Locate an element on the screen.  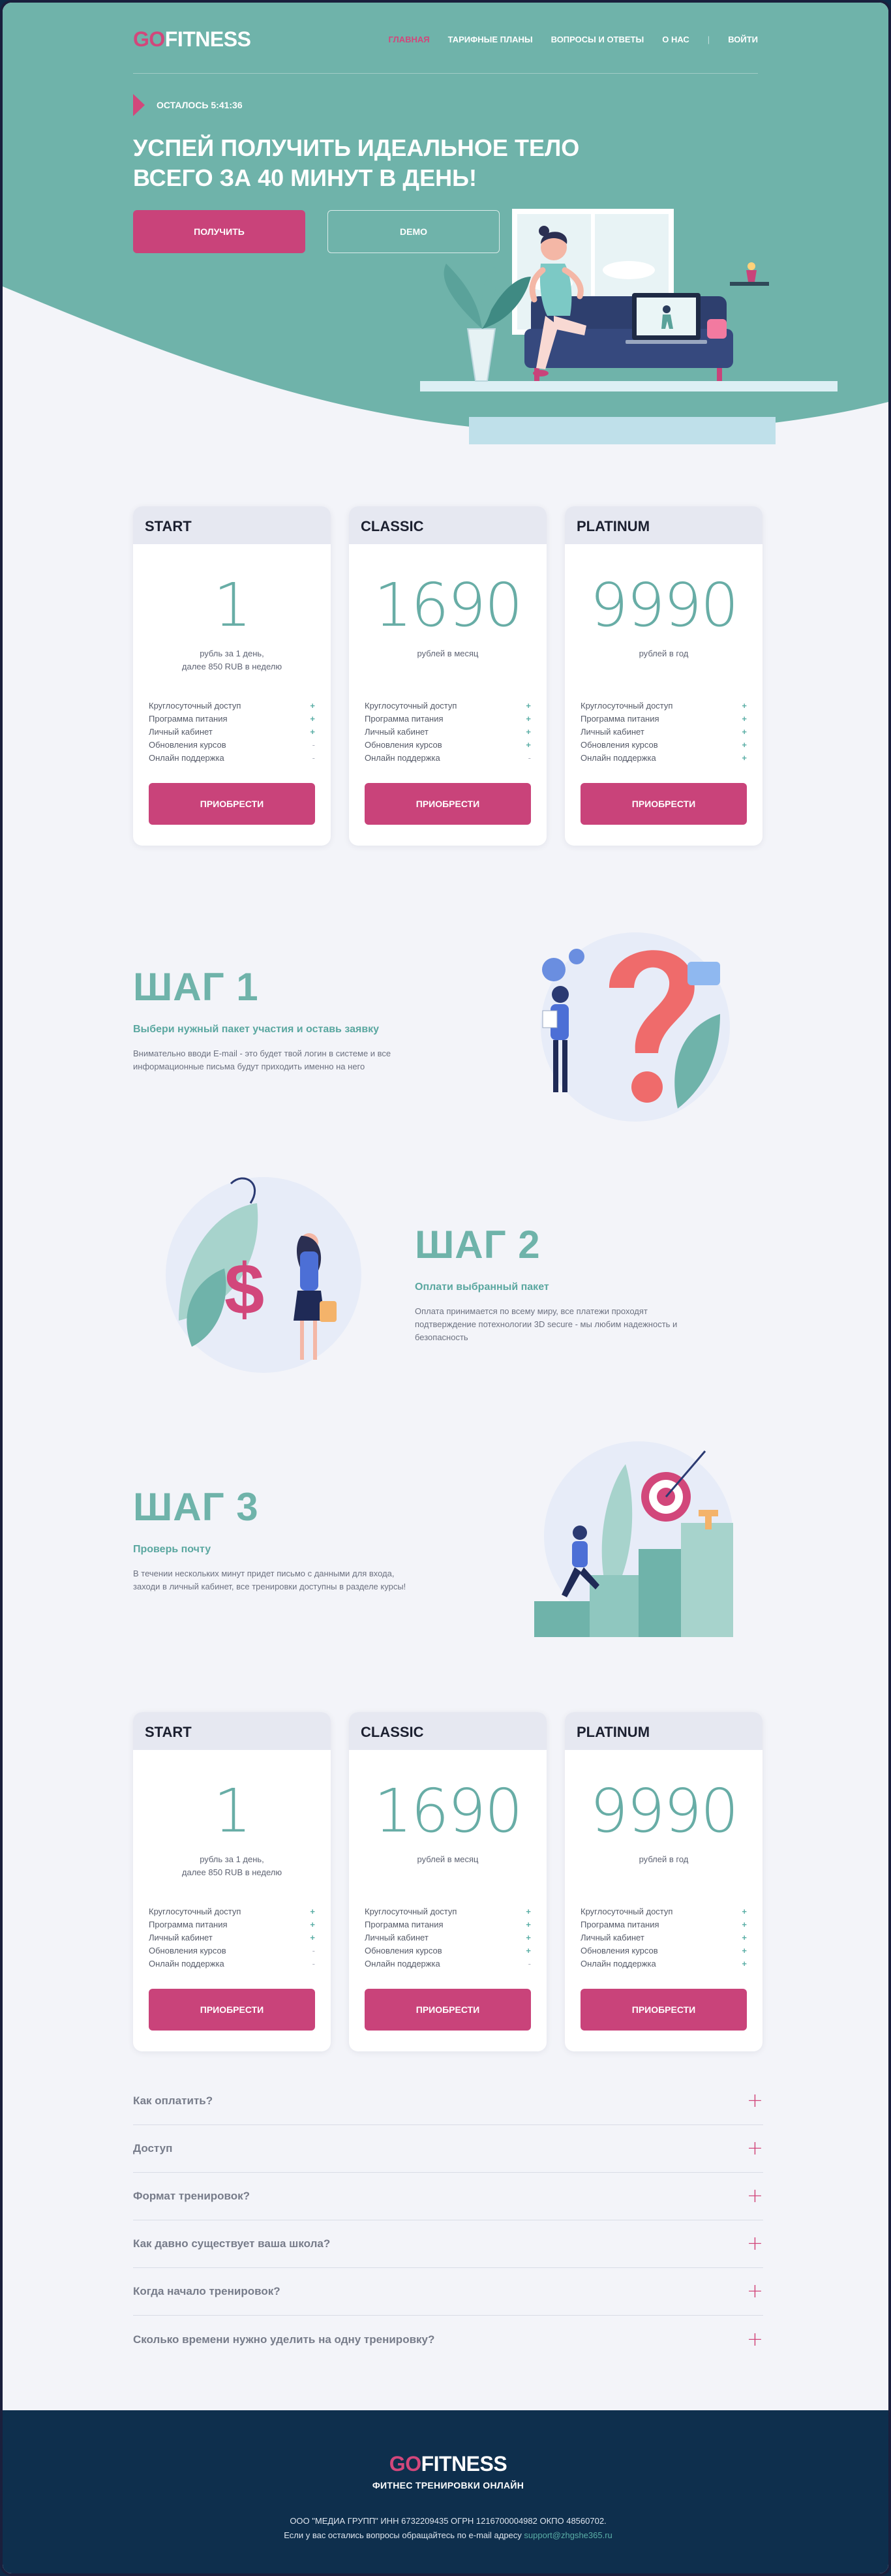
payment-illustration: $ is located at coordinates (263, 1275).